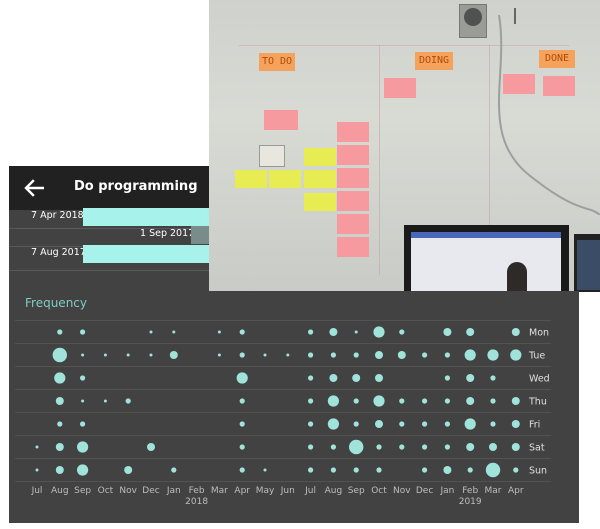 The height and width of the screenshot is (529, 600). I want to click on year-label: 2018, so click(196, 502).